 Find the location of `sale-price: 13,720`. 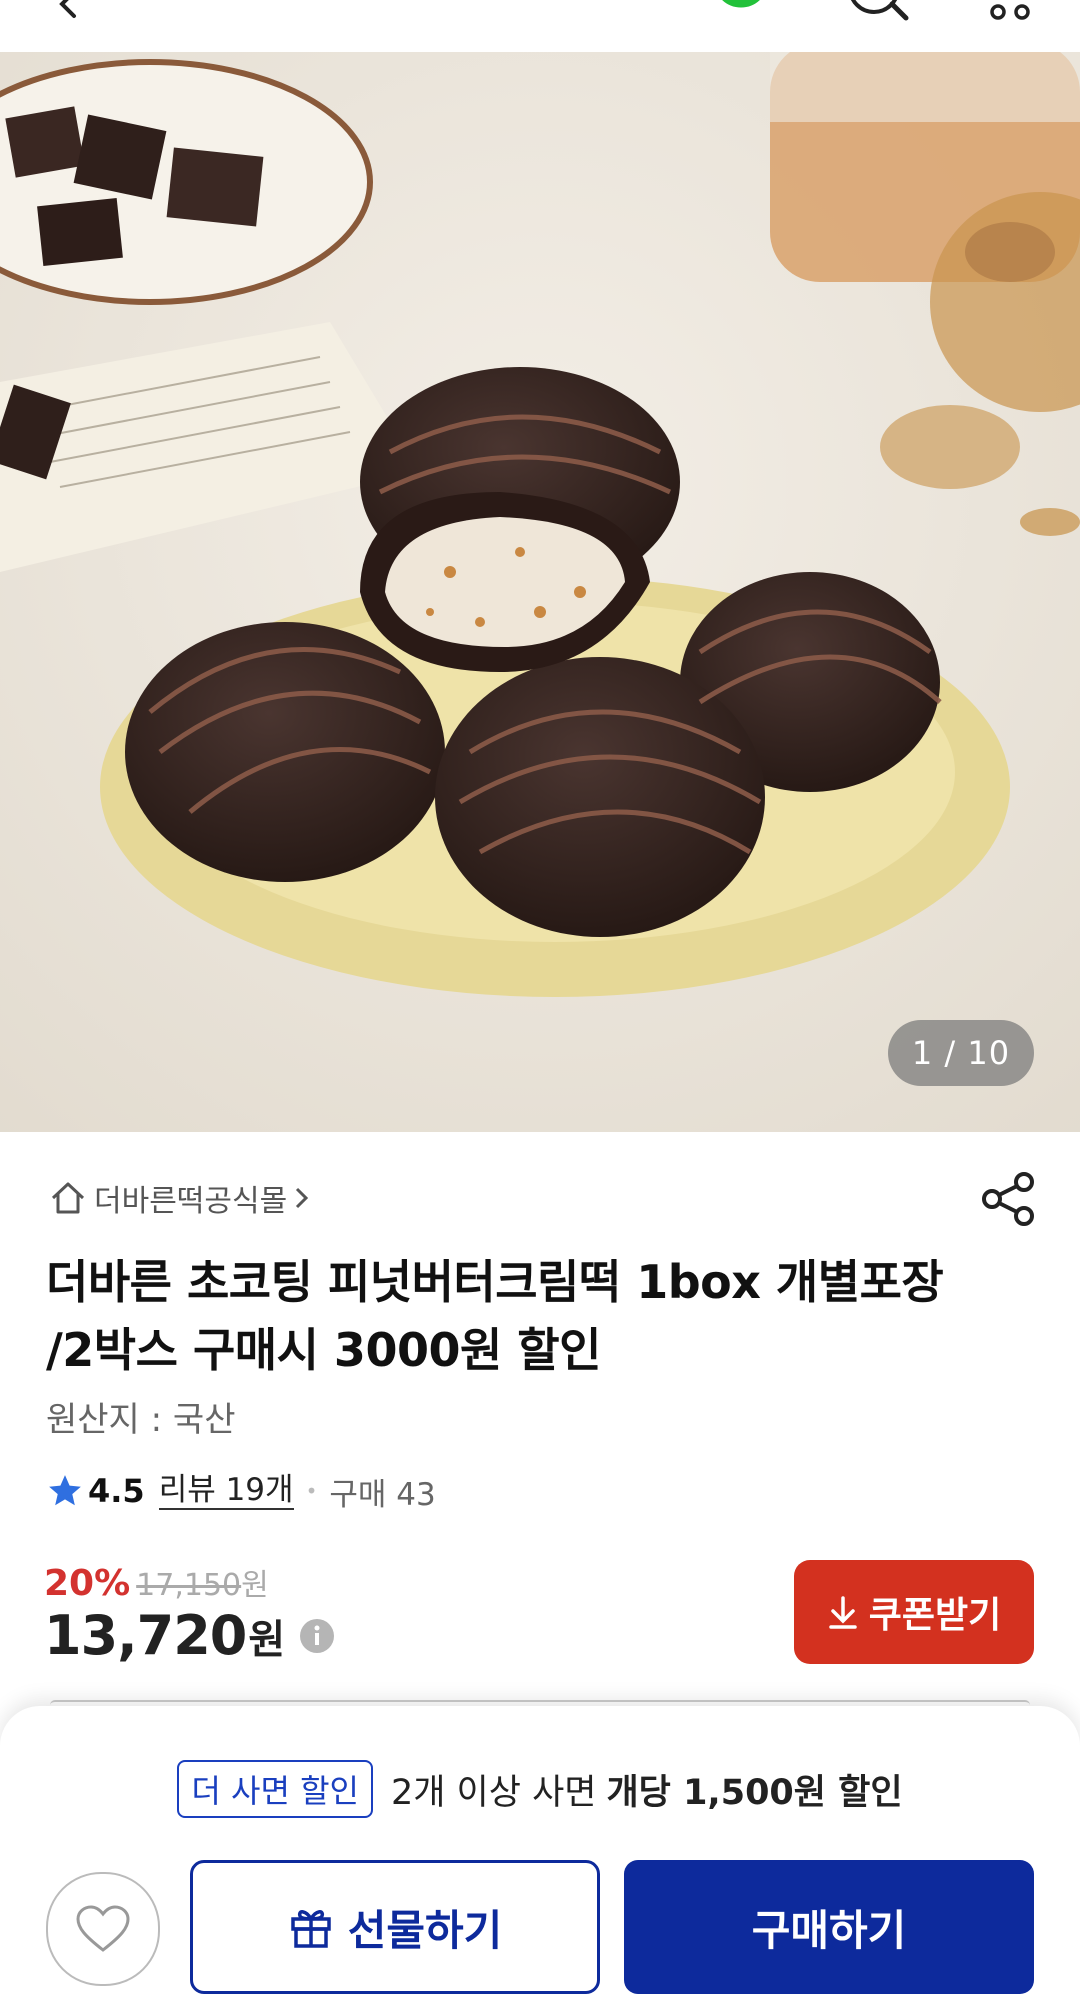

sale-price: 13,720 is located at coordinates (145, 1635).